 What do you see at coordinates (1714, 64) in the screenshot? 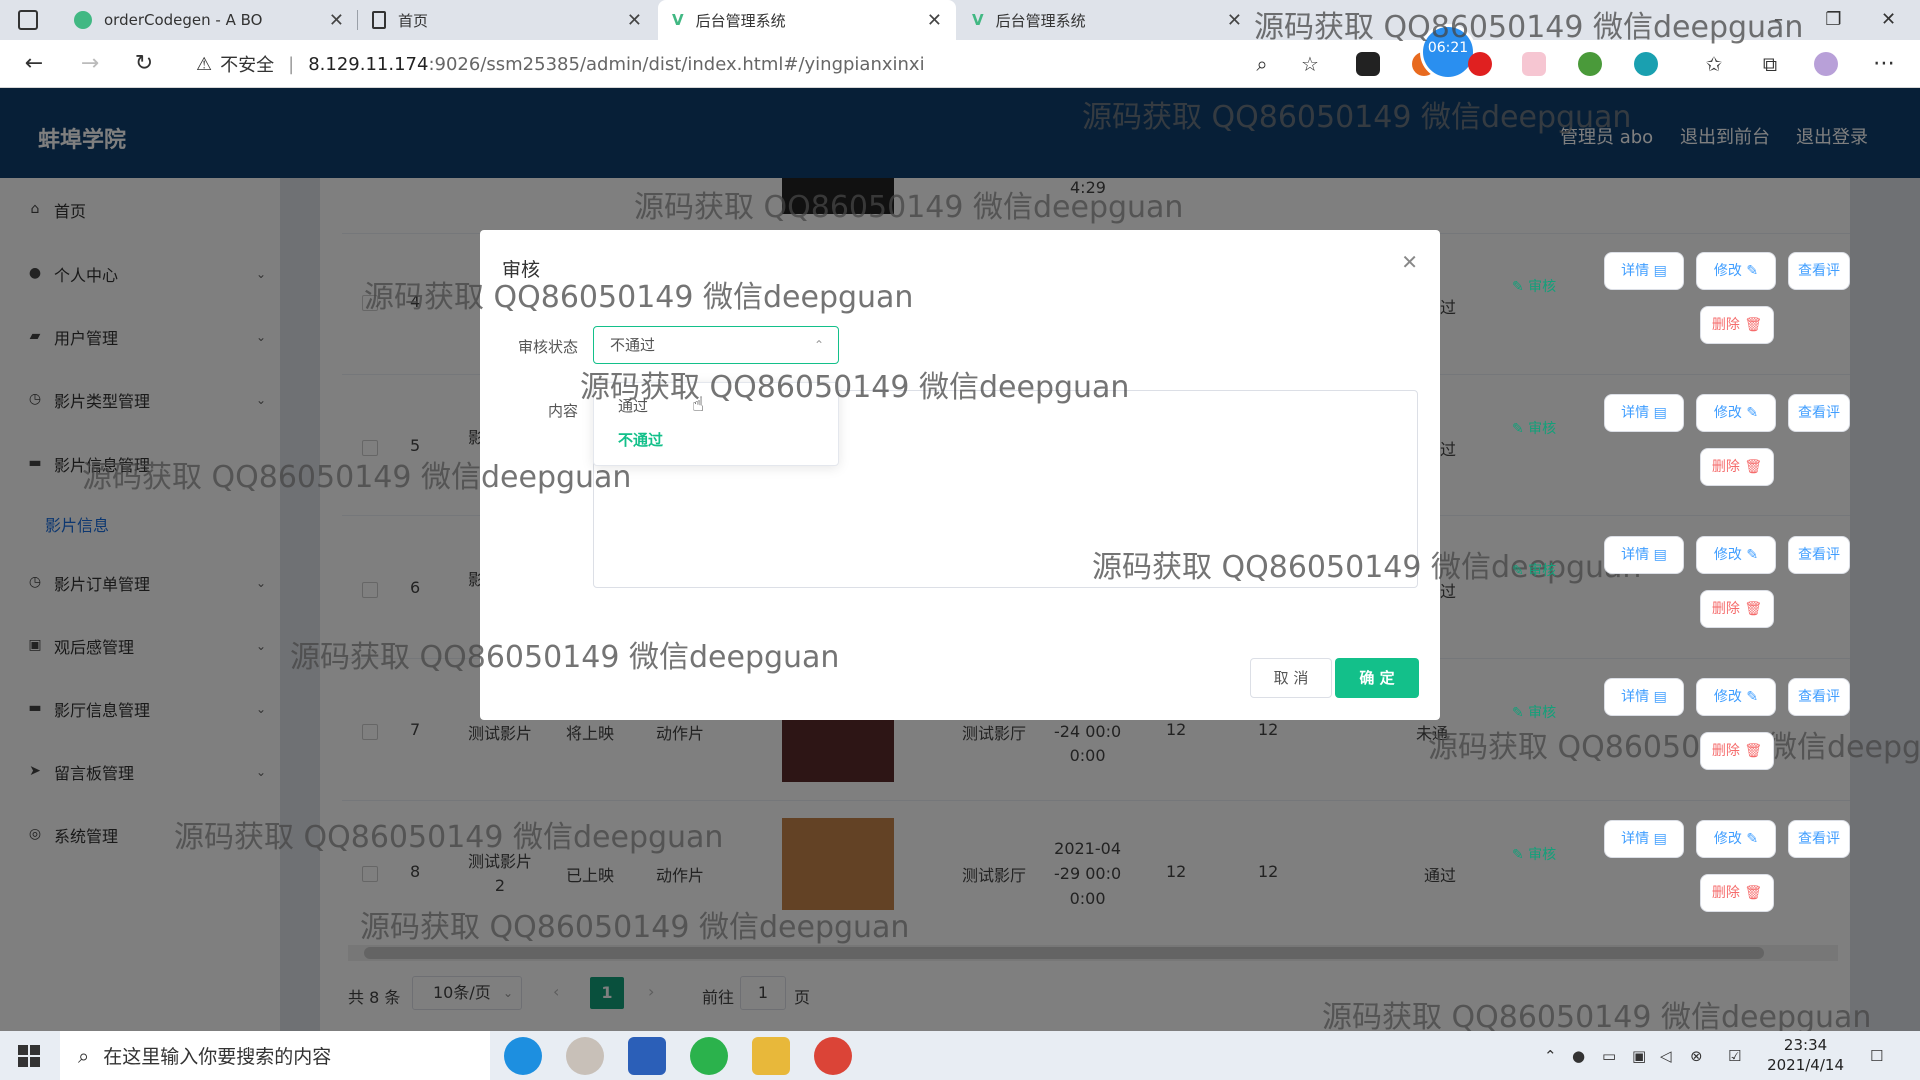
I see `favorites-icon: ✩` at bounding box center [1714, 64].